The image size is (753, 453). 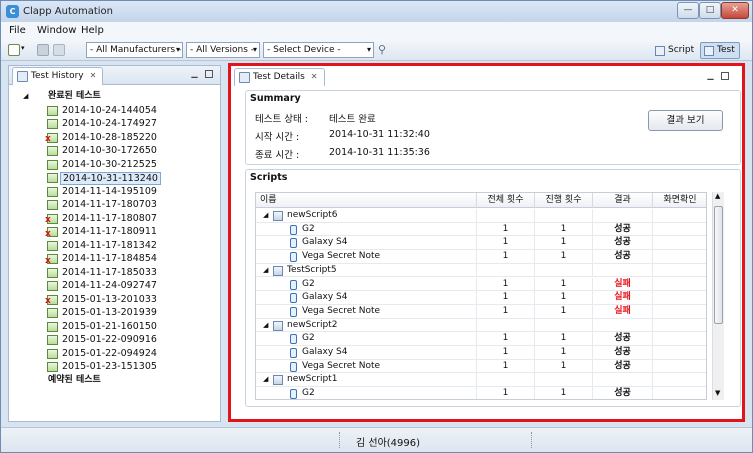 I want to click on minimize-button: —, so click(x=688, y=10).